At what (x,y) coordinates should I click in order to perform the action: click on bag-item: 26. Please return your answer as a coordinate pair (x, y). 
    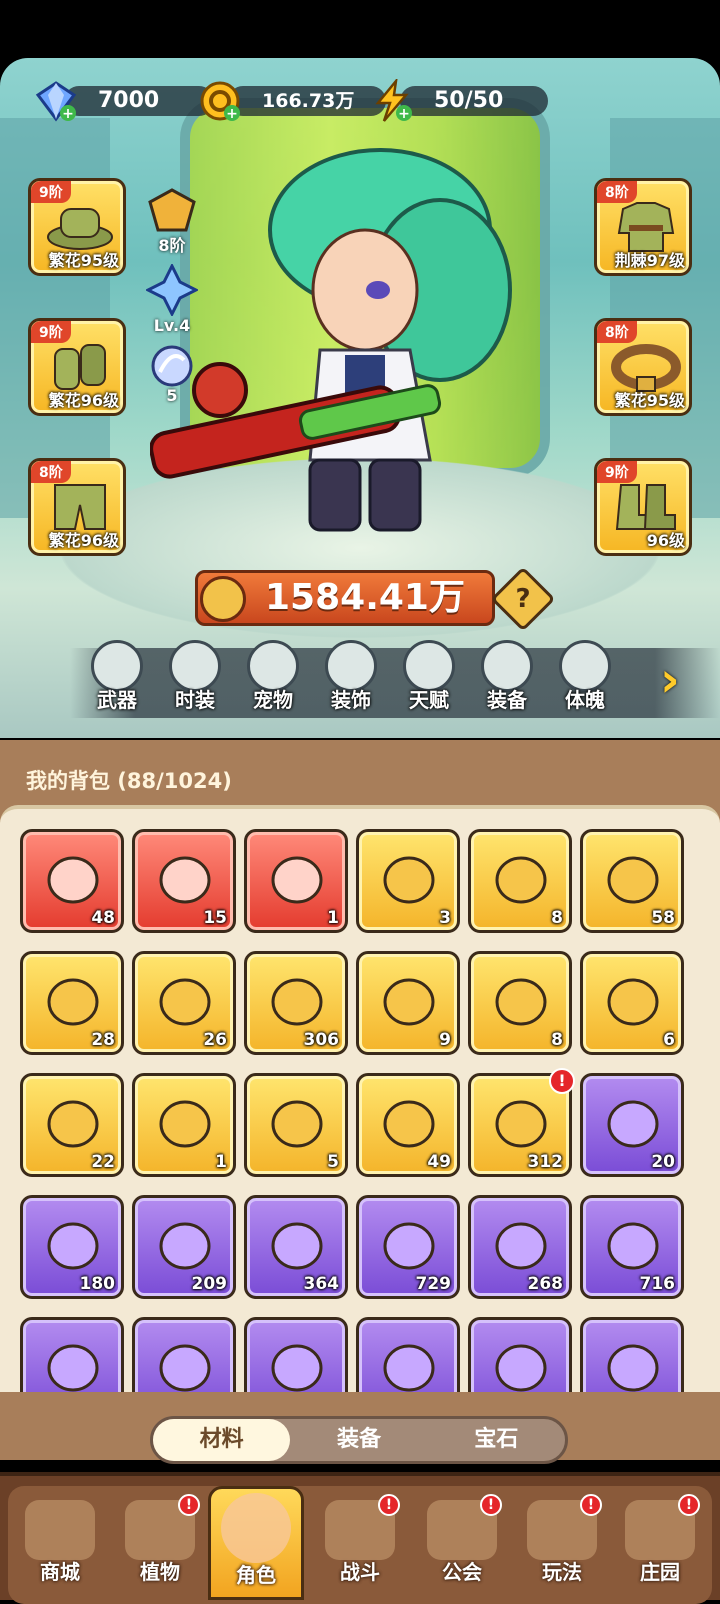
    Looking at the image, I should click on (184, 1003).